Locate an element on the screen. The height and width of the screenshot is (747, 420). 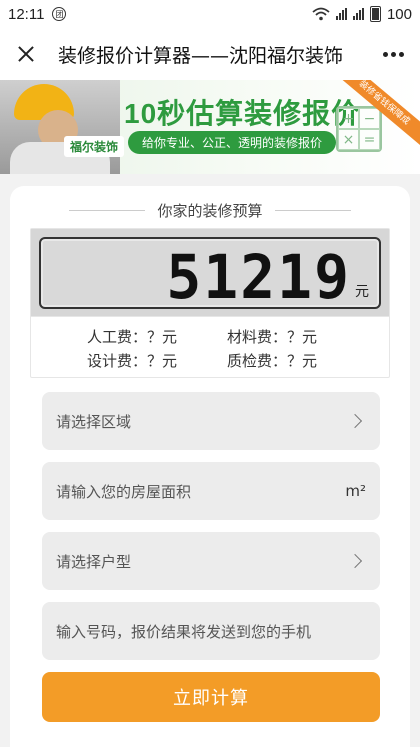
budget-section-title: 你家的装修预算 is located at coordinates (210, 210).